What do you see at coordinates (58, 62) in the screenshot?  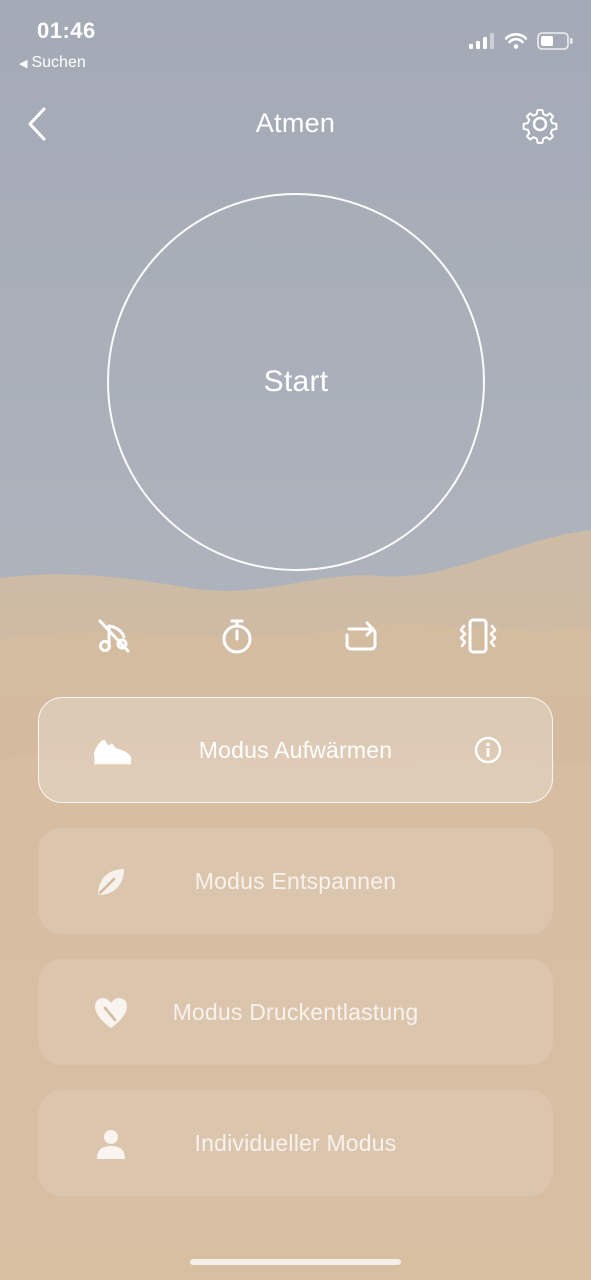 I see `status-back-label: Suchen` at bounding box center [58, 62].